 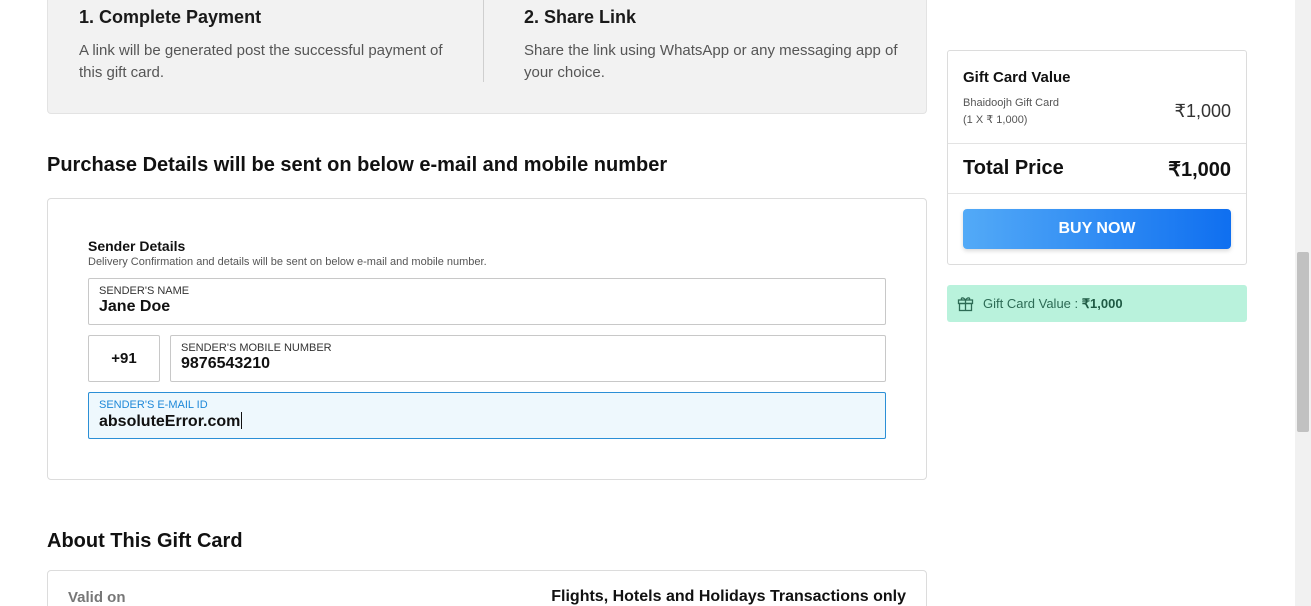 What do you see at coordinates (137, 246) in the screenshot?
I see `sender-details-heading: Sender Details` at bounding box center [137, 246].